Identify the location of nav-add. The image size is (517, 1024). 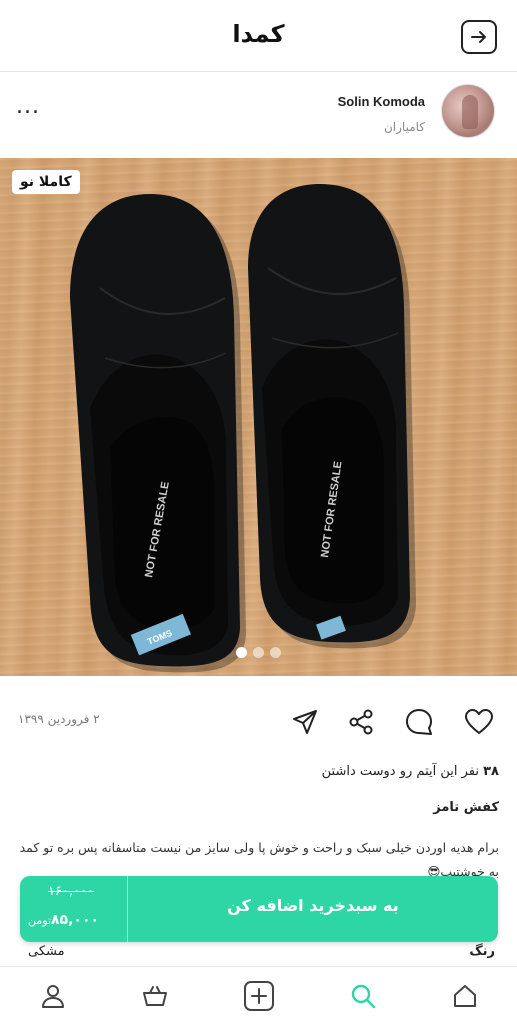
(259, 996).